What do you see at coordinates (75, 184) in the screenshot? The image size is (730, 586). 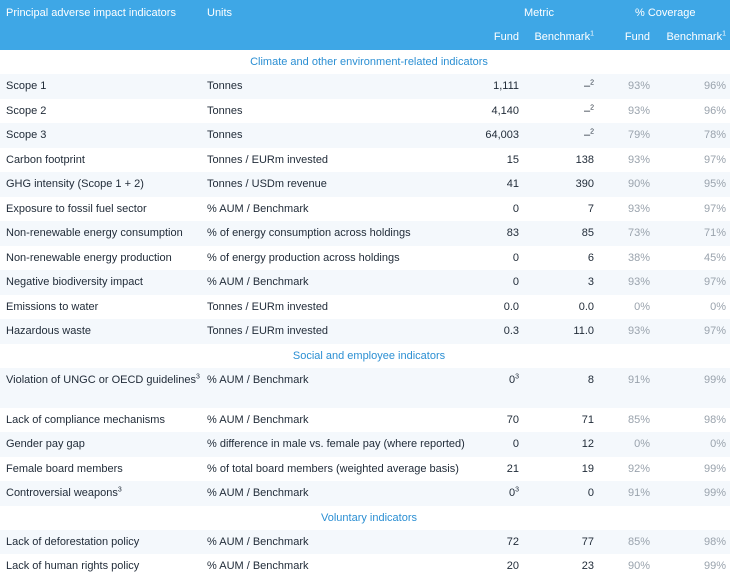 I see `indicator-name: GHG intensity (Scope 1 + 2)` at bounding box center [75, 184].